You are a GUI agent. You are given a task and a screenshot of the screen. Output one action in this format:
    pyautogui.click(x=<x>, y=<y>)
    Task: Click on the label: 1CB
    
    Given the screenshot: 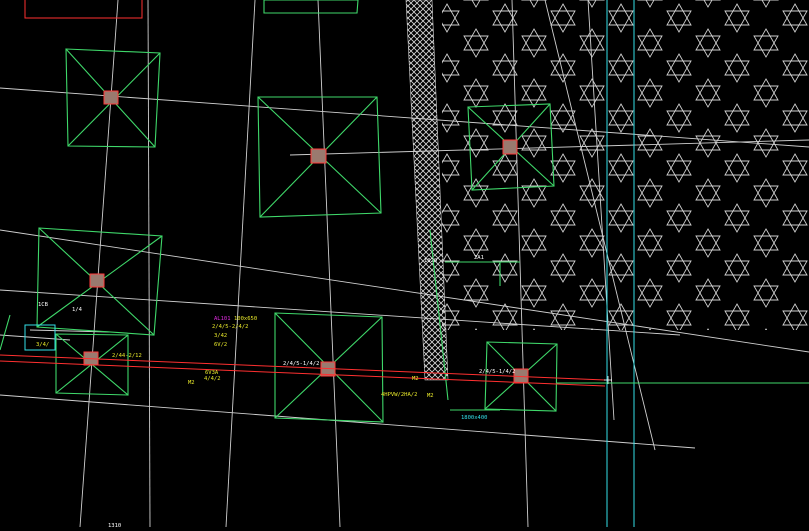 What is the action you would take?
    pyautogui.click(x=43, y=305)
    